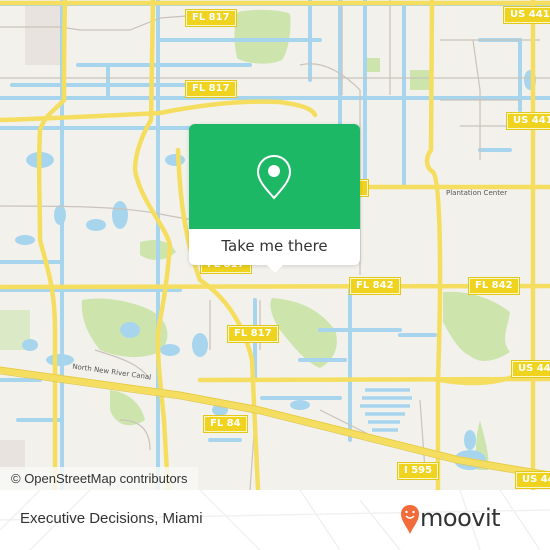  What do you see at coordinates (494, 286) in the screenshot?
I see `shield-fl-842-east: FL 842` at bounding box center [494, 286].